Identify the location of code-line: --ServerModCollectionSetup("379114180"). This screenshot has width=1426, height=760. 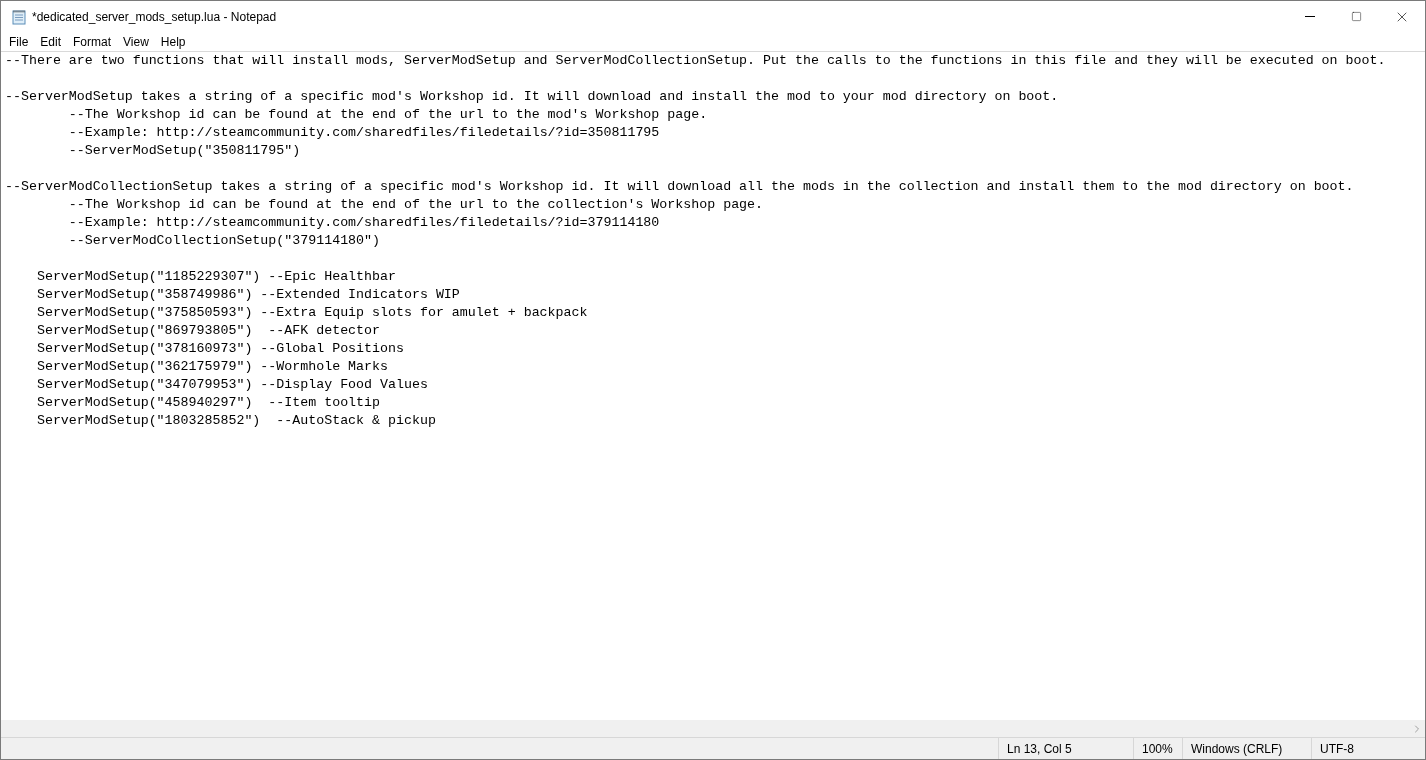
(224, 241).